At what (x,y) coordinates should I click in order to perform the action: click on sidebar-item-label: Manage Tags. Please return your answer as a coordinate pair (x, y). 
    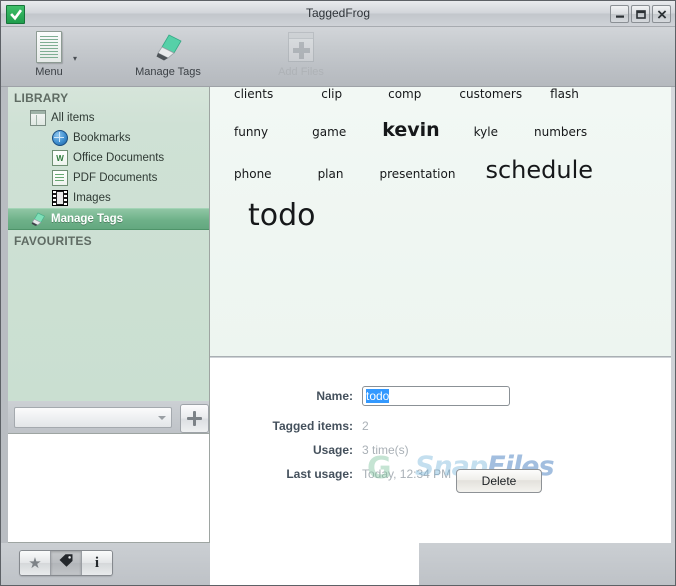
    Looking at the image, I should click on (87, 219).